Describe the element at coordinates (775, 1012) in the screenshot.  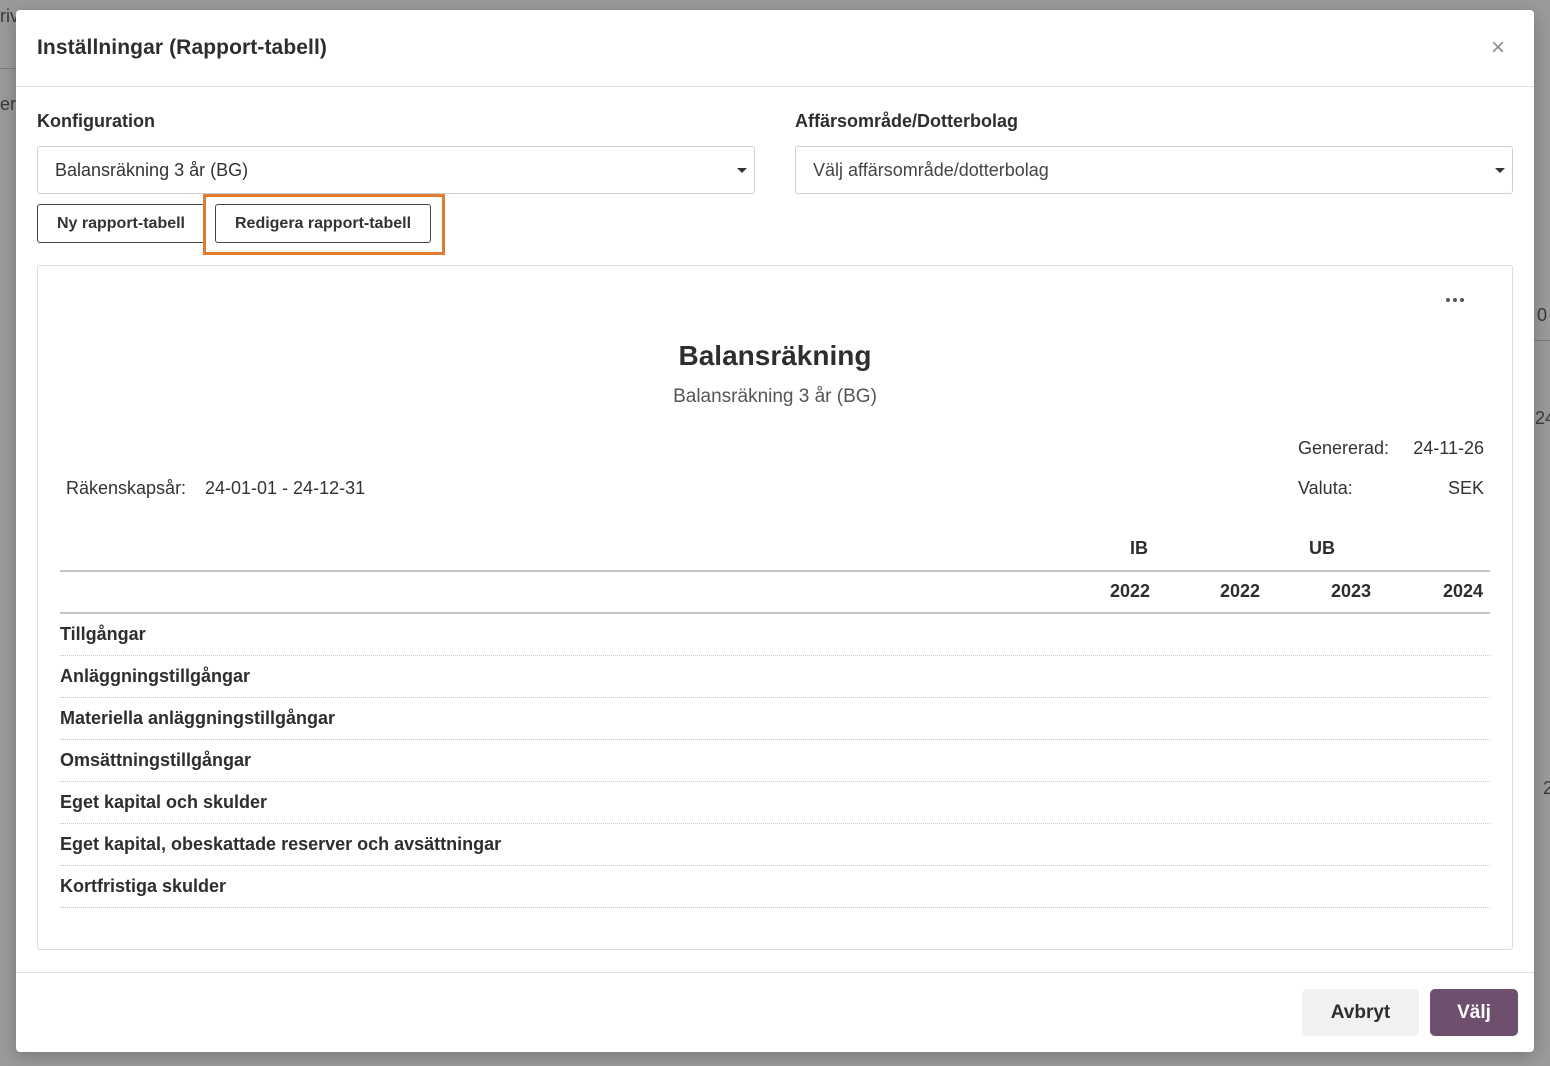
I see `modal-footer: Avbryt Välj` at that location.